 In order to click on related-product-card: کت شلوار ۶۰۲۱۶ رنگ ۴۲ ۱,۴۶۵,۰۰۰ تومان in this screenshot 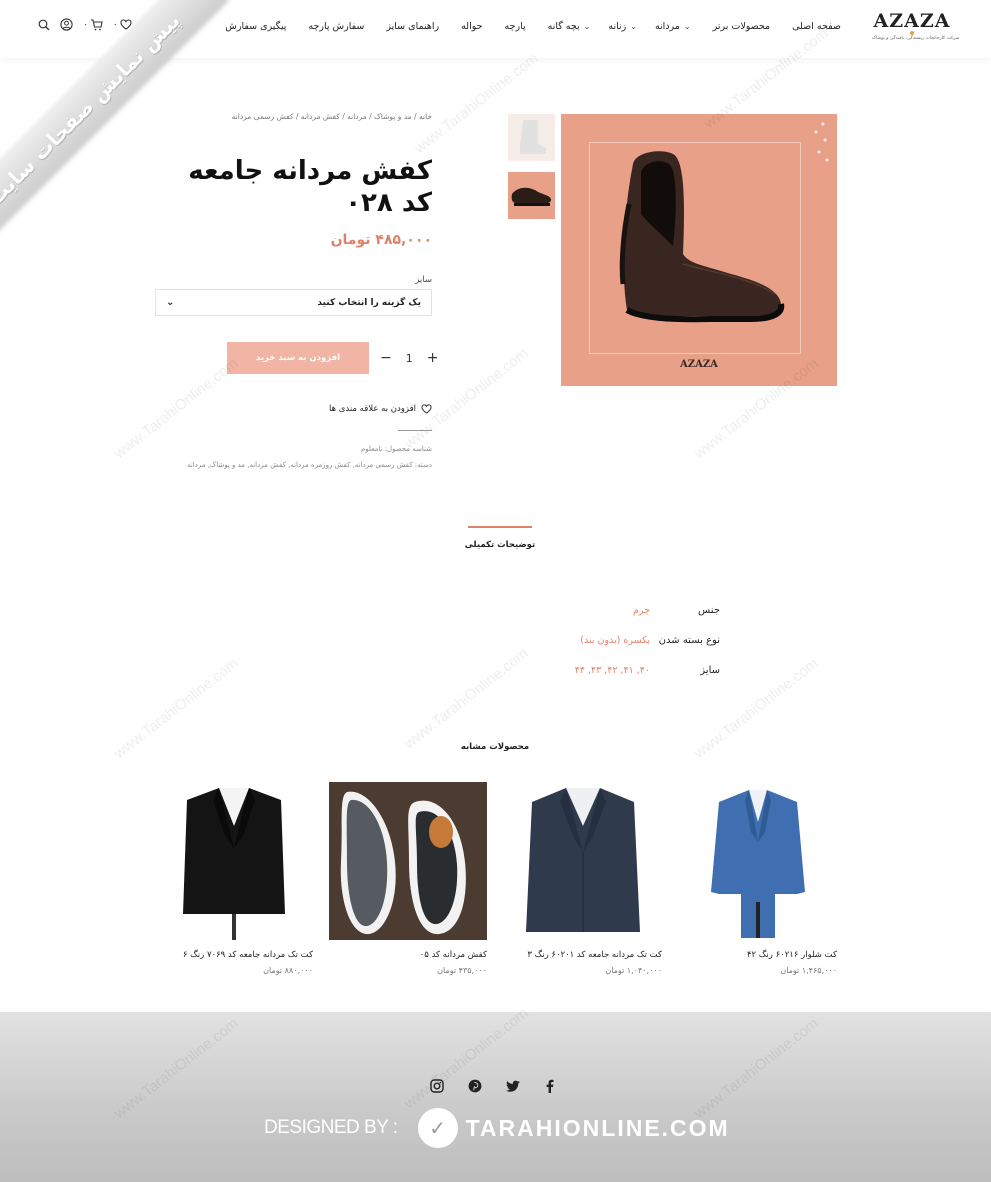, I will do `click(758, 878)`.